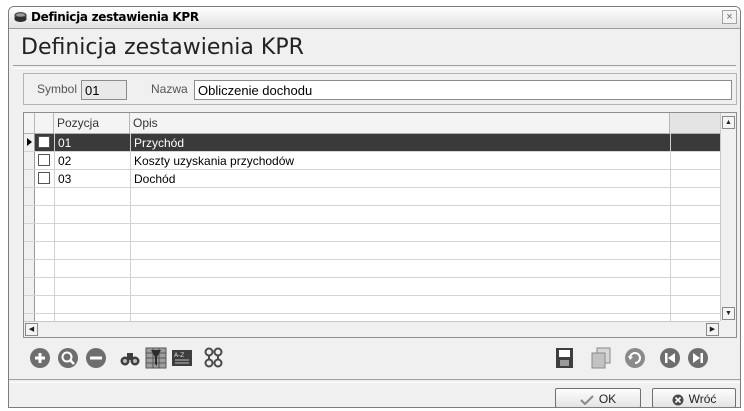  I want to click on header-checkbox-cell, so click(44, 123).